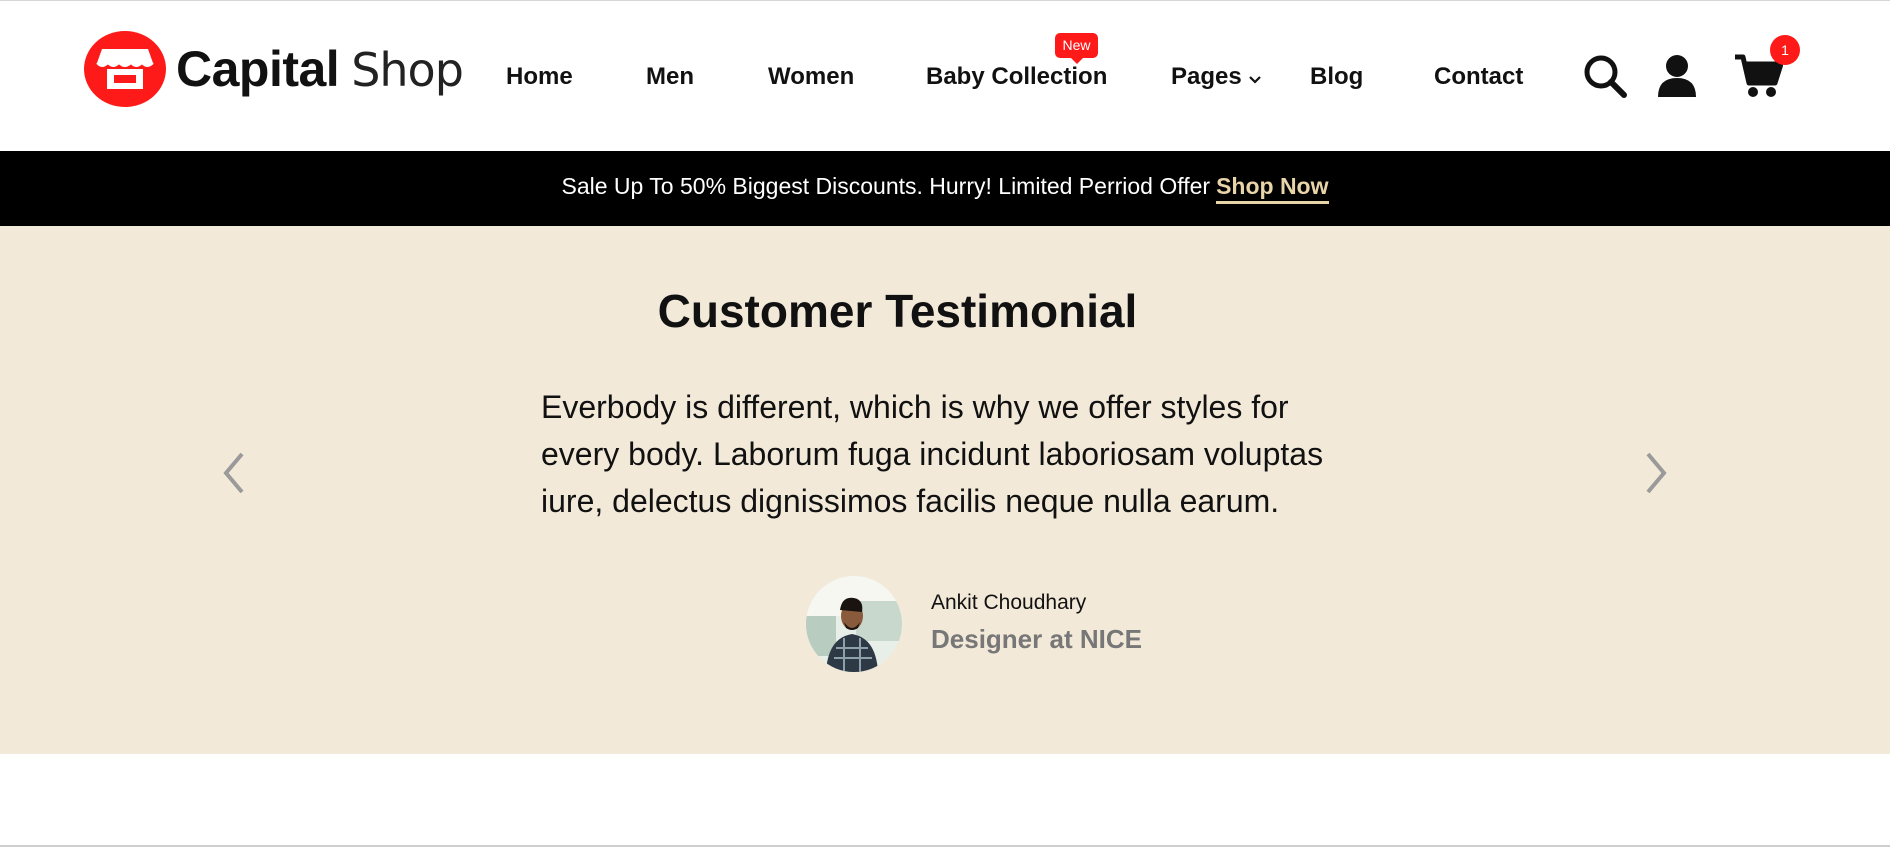  I want to click on nav-home: Home, so click(539, 77).